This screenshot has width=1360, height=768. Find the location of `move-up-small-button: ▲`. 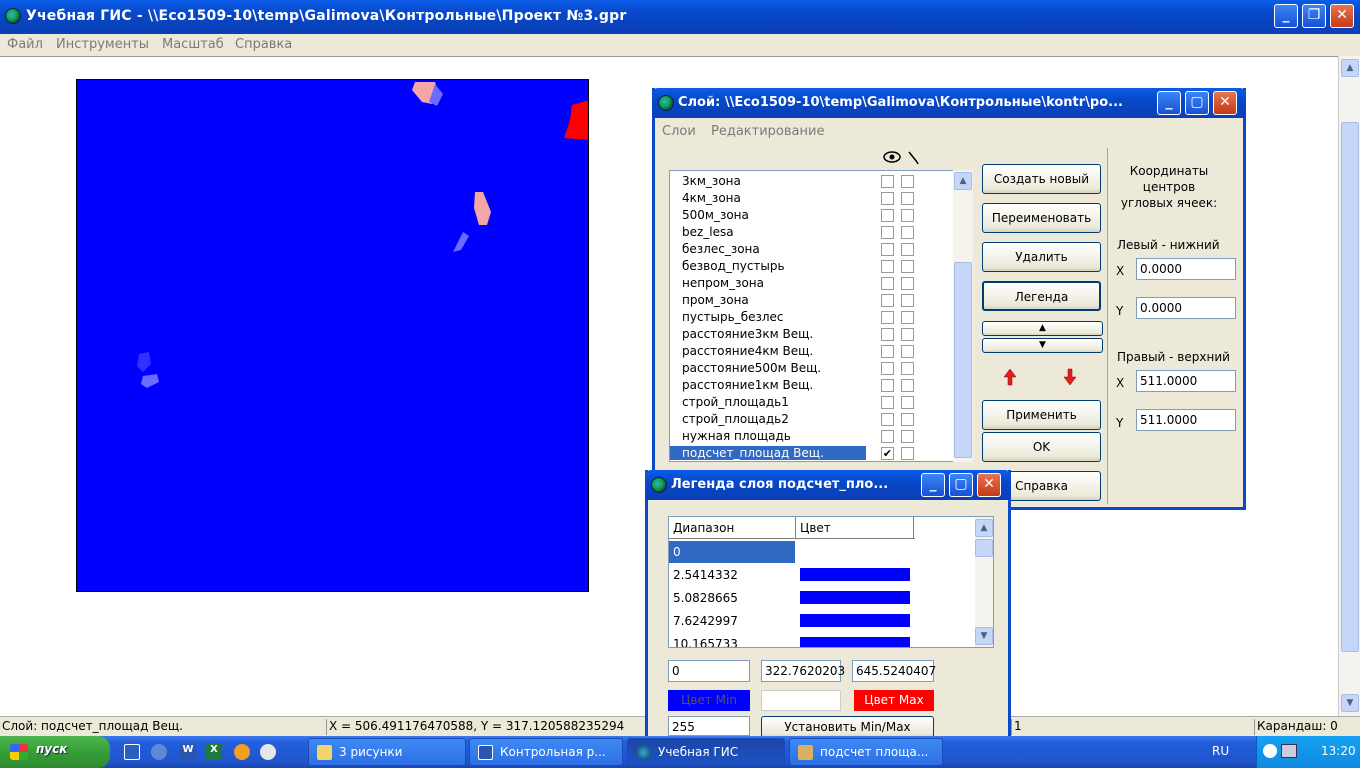

move-up-small-button: ▲ is located at coordinates (1042, 328).